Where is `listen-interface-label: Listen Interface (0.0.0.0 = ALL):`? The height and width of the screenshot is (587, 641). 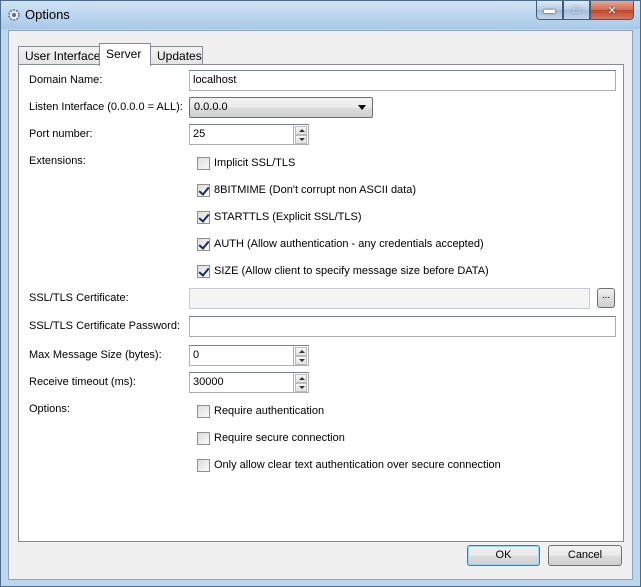 listen-interface-label: Listen Interface (0.0.0.0 = ALL): is located at coordinates (106, 107).